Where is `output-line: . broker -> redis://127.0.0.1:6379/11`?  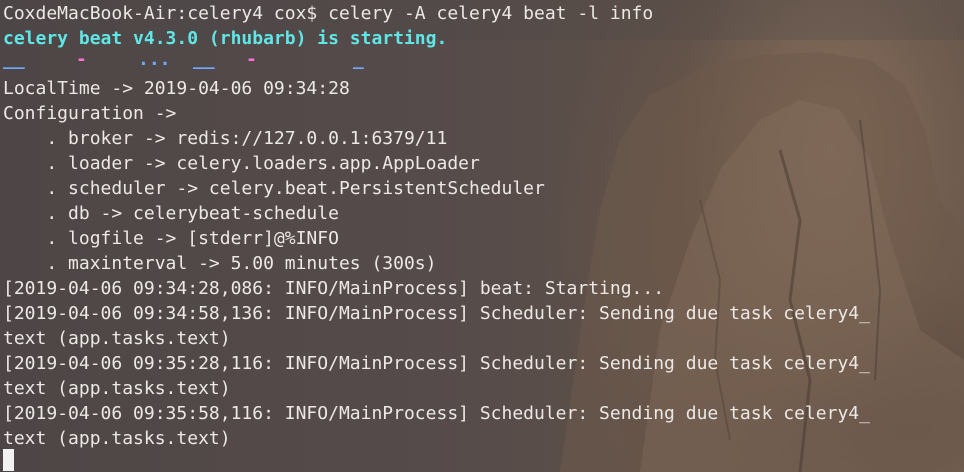 output-line: . broker -> redis://127.0.0.1:6379/11 is located at coordinates (225, 138).